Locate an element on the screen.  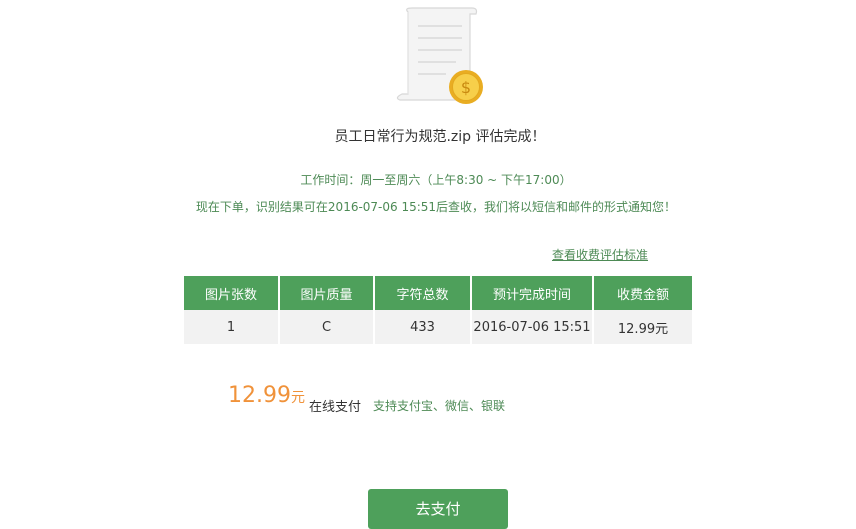
cell-char-total: 433 is located at coordinates (423, 327).